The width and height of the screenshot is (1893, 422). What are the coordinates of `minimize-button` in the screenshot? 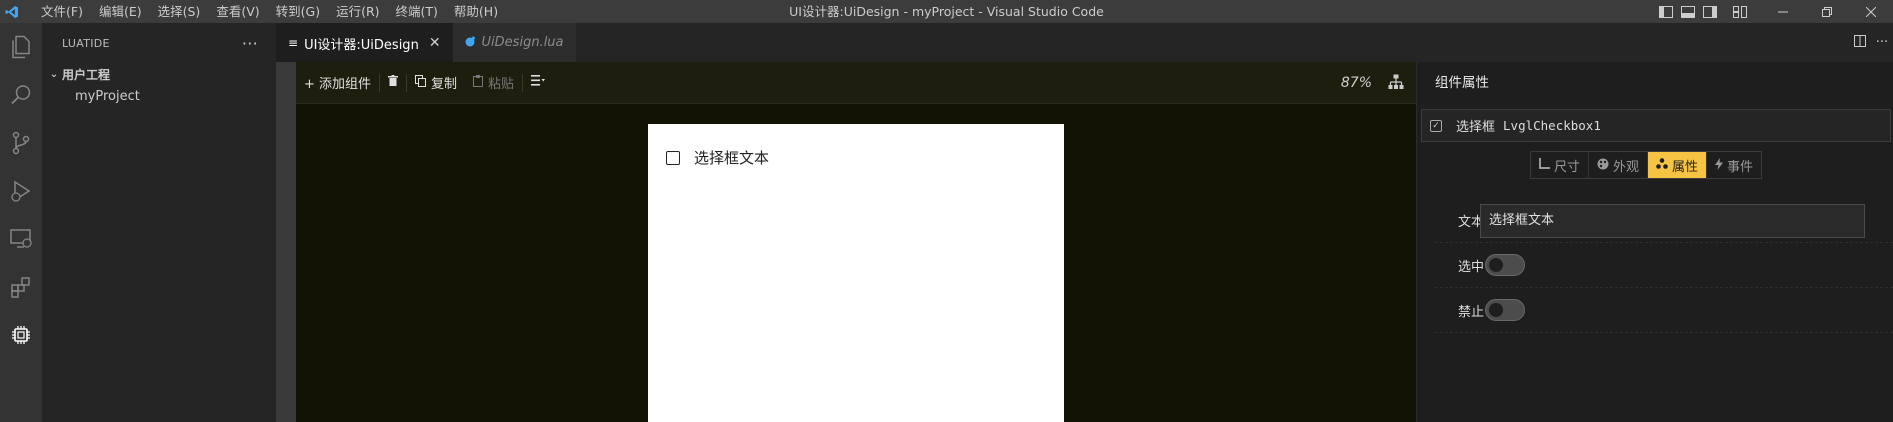 It's located at (1783, 11).